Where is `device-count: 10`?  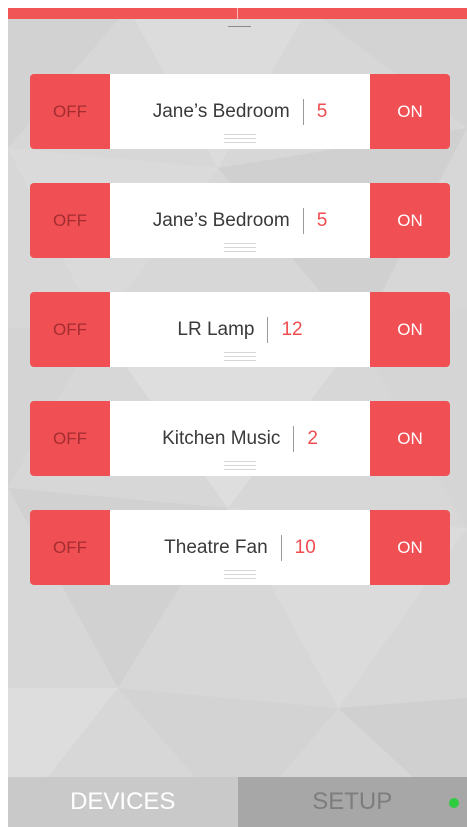
device-count: 10 is located at coordinates (305, 547).